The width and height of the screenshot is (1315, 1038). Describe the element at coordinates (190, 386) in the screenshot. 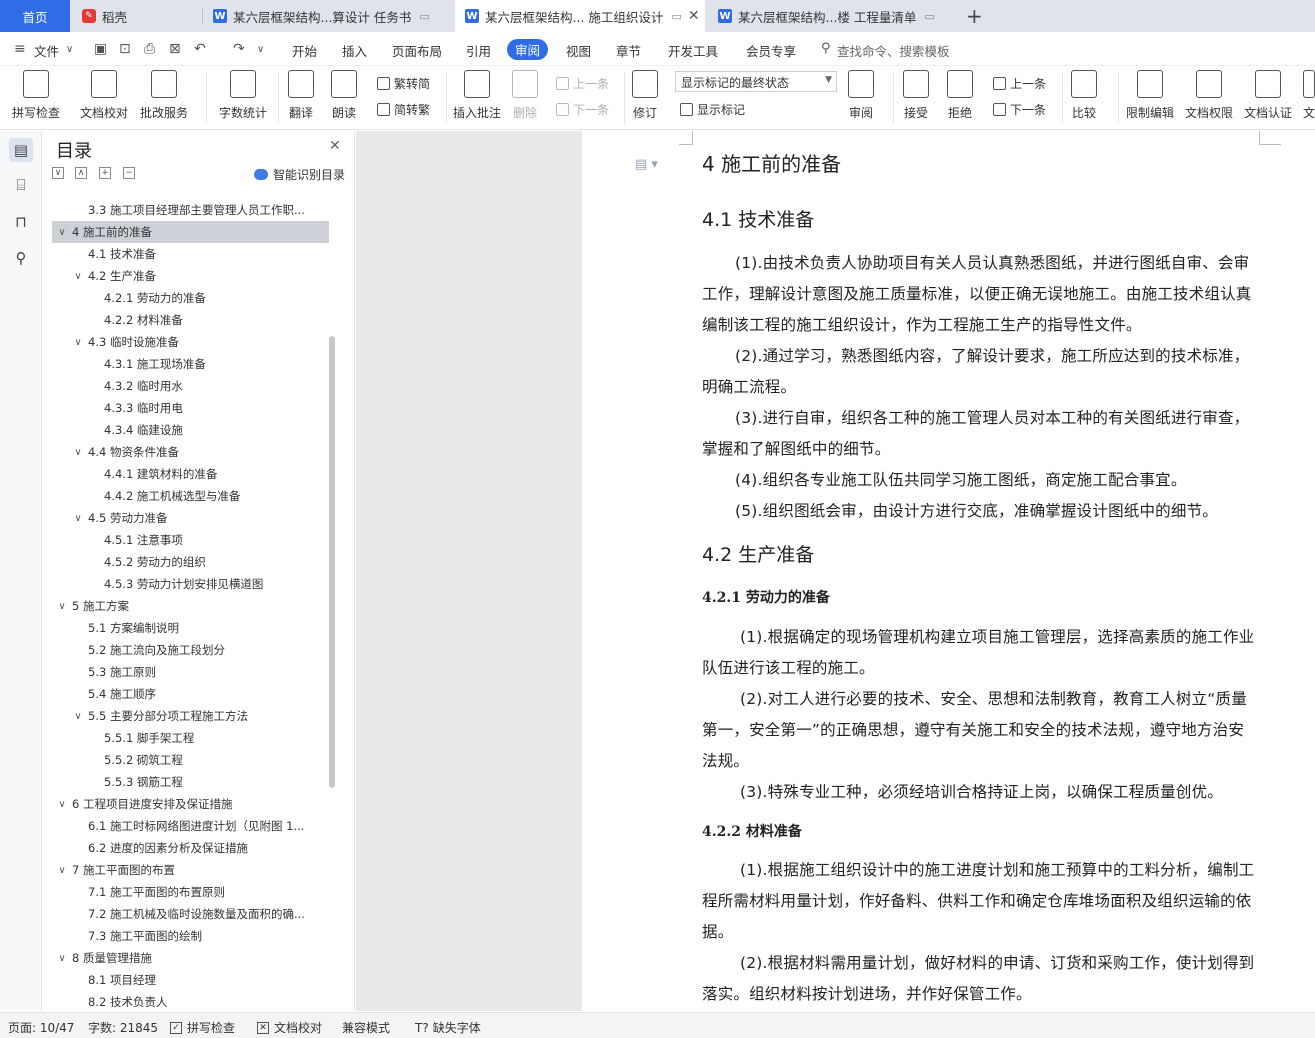

I see `toc-item: 4.3.2 临时用水` at that location.